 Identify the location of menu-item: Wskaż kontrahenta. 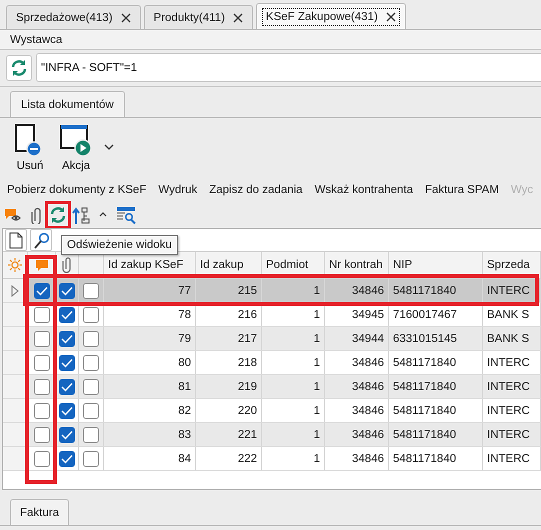
(363, 193).